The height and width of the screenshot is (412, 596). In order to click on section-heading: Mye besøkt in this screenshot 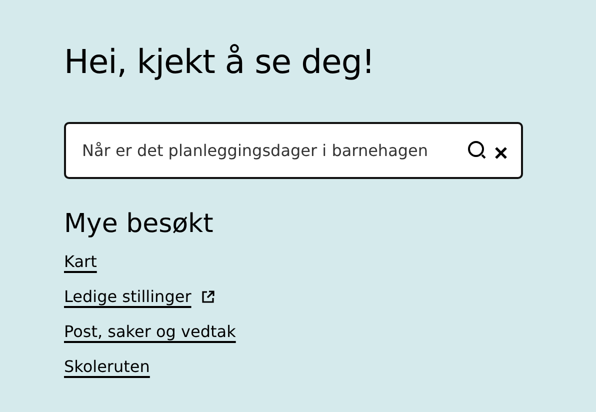, I will do `click(139, 224)`.